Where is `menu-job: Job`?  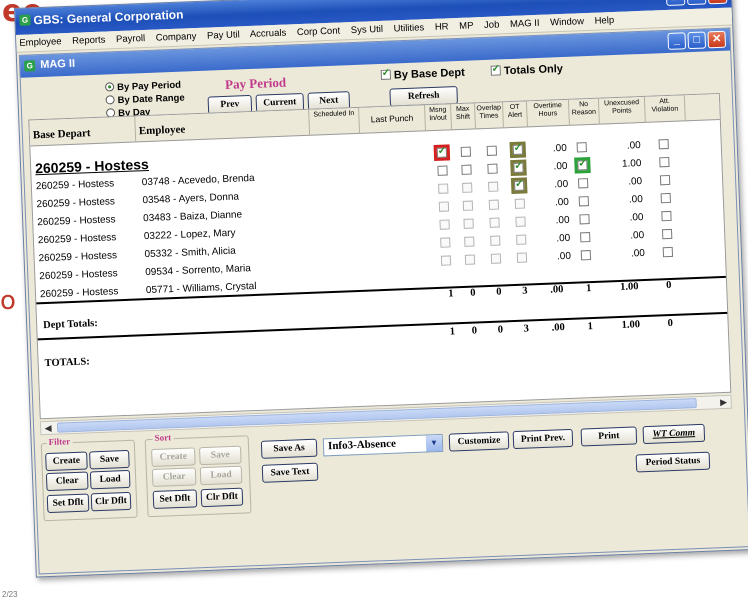 menu-job: Job is located at coordinates (492, 25).